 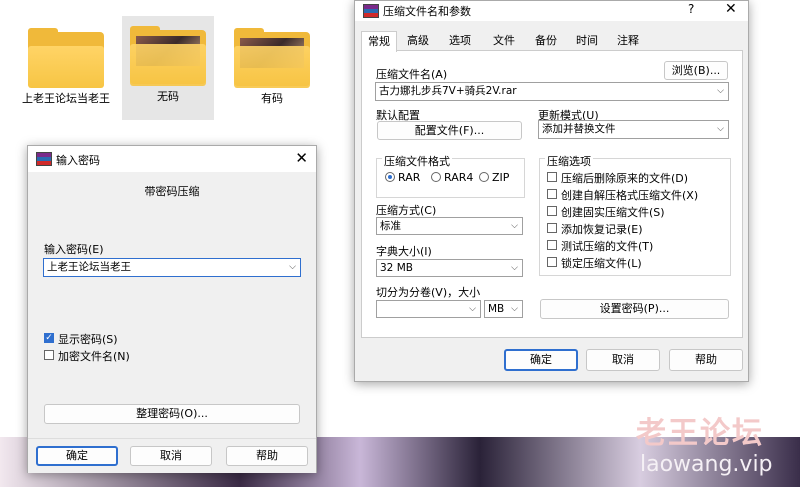 I want to click on format-rar-label: RAR, so click(x=409, y=177).